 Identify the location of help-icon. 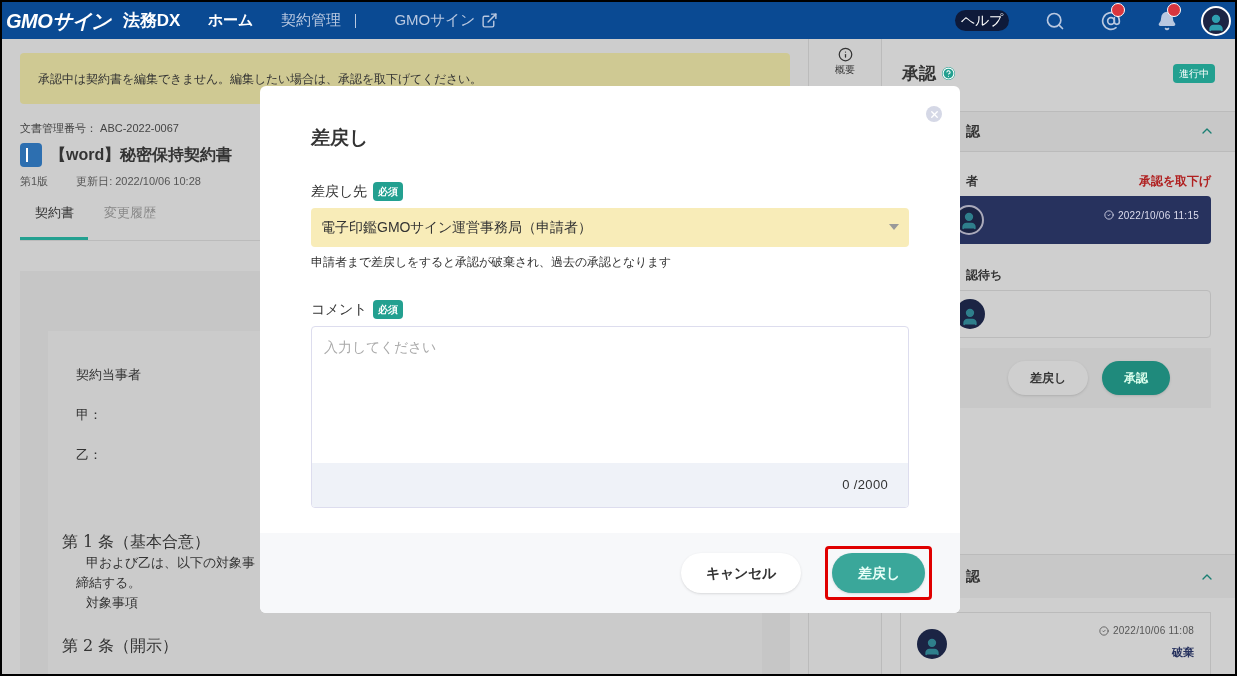
(948, 74).